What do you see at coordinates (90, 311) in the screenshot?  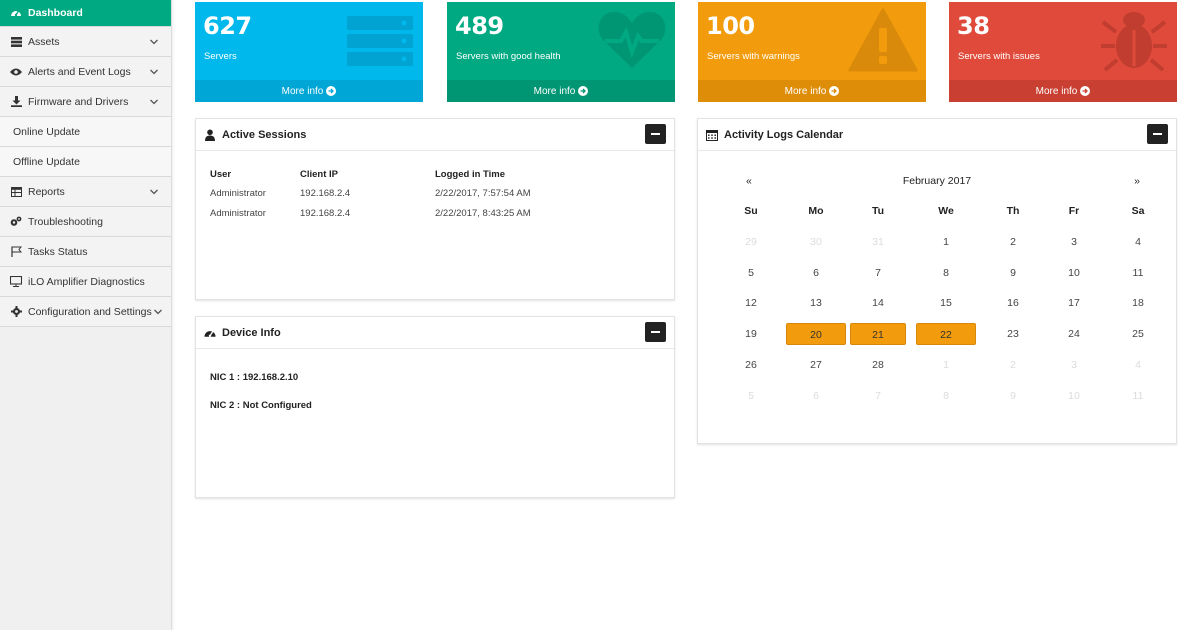 I see `nav-label: Configuration and Settings` at bounding box center [90, 311].